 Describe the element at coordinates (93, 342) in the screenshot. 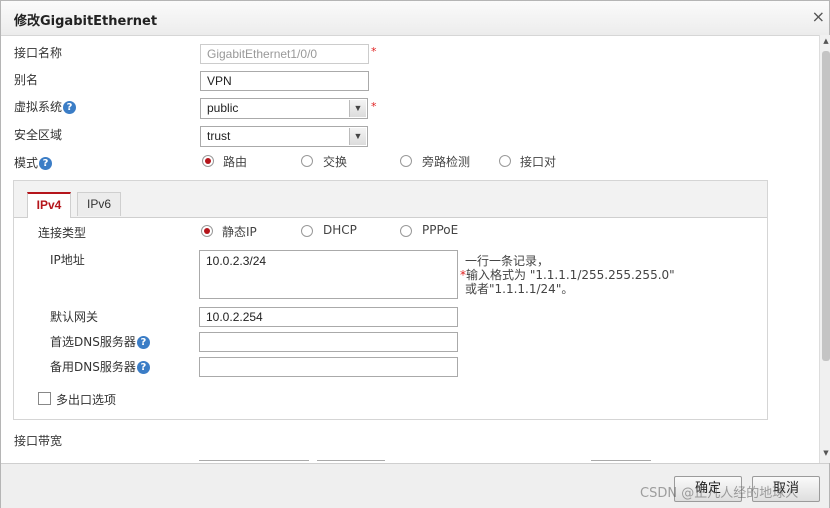

I see `dns1-label-text: 首选DNS服务器` at that location.